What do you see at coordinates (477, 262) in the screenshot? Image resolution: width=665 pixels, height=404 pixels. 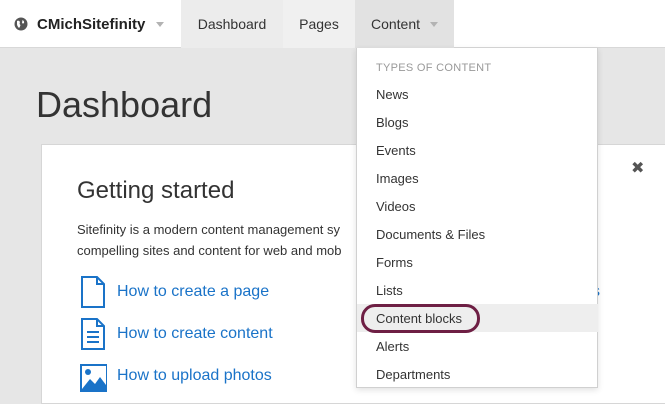 I see `menu-item-forms: Forms` at bounding box center [477, 262].